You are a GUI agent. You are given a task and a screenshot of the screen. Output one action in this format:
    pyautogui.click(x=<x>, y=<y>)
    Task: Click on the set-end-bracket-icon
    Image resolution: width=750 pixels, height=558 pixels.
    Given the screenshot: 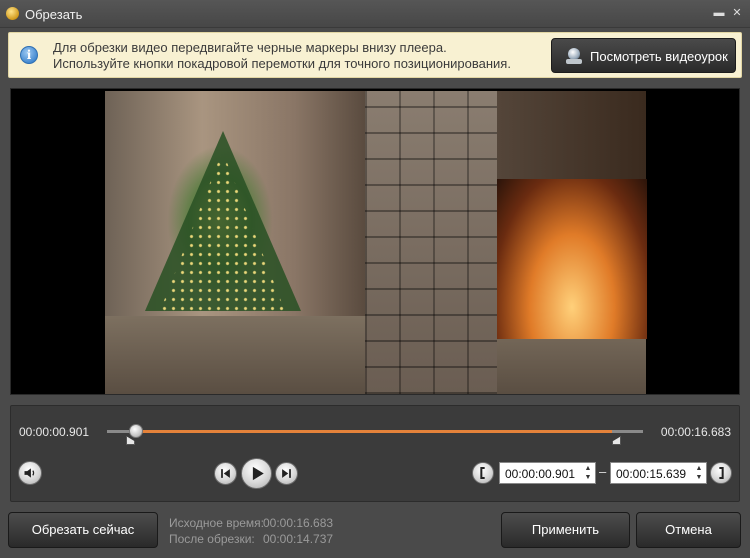 What is the action you would take?
    pyautogui.click(x=721, y=473)
    